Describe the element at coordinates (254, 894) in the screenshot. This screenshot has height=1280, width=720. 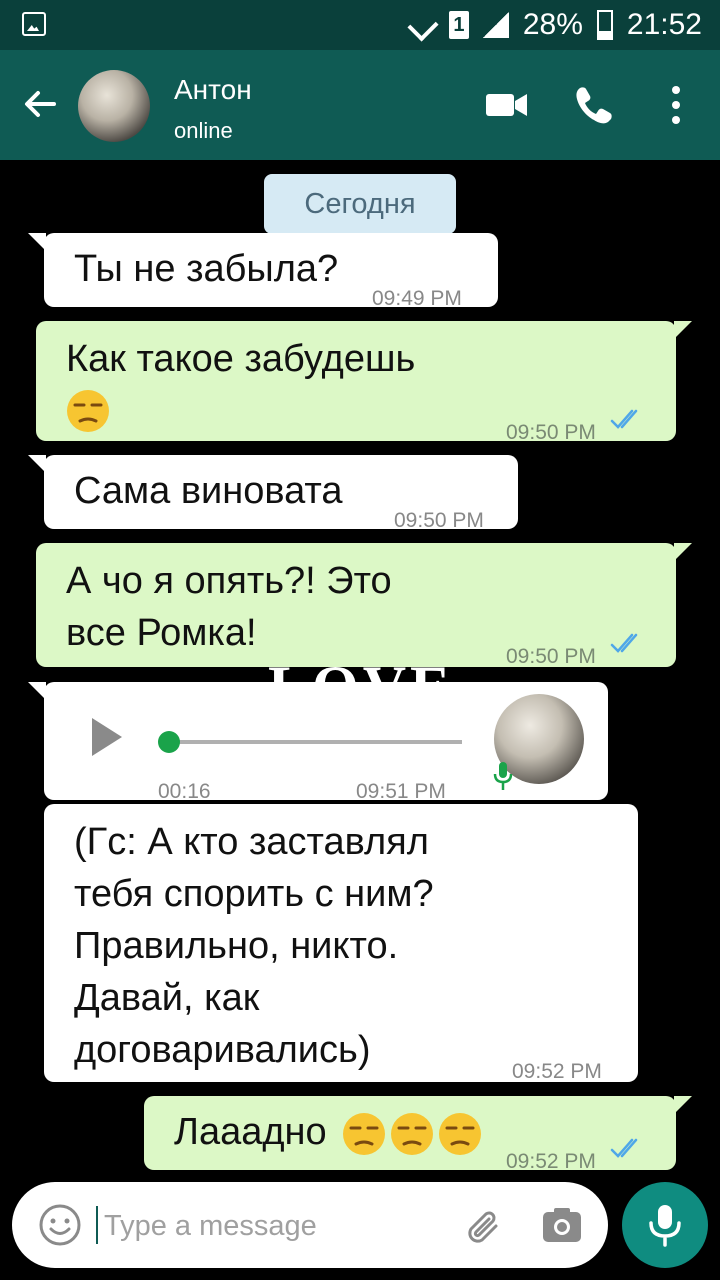
I see `message-text-line: тебя спорить с ним?` at that location.